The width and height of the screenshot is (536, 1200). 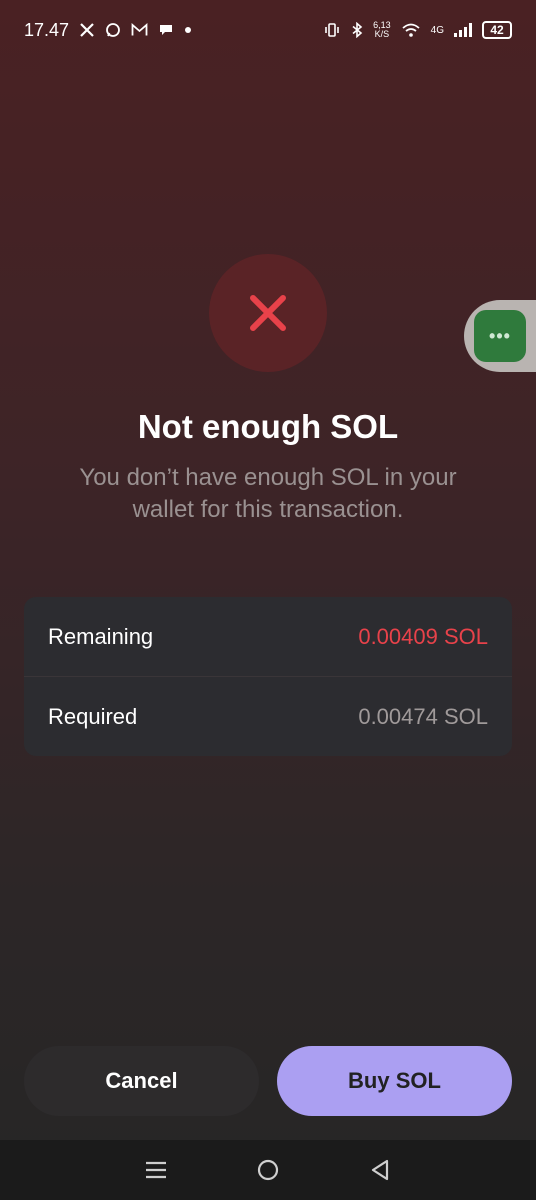 I want to click on status-right: 6,13 K/S 4G 42, so click(x=417, y=30).